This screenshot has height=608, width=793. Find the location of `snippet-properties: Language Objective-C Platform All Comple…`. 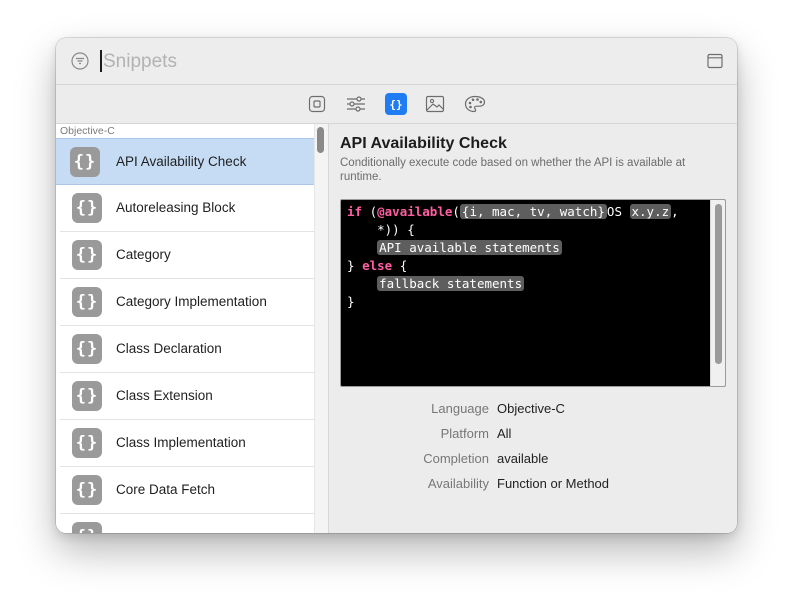

snippet-properties: Language Objective-C Platform All Comple… is located at coordinates (533, 451).